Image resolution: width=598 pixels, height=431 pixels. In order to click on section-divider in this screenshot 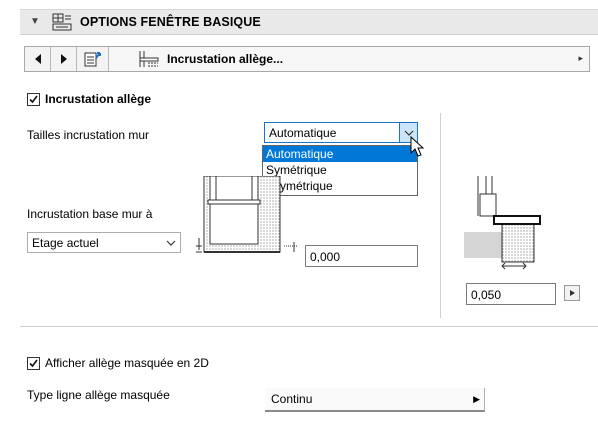, I will do `click(309, 326)`.